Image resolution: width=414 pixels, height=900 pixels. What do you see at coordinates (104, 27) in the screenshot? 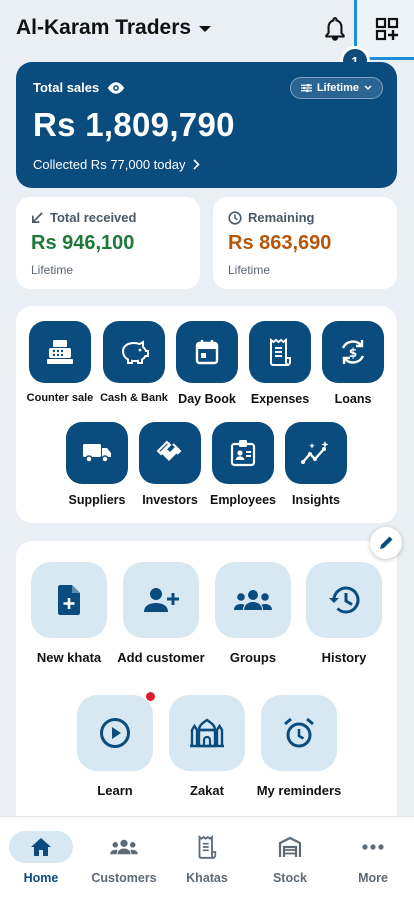
I see `business-name: Al-Karam Traders` at bounding box center [104, 27].